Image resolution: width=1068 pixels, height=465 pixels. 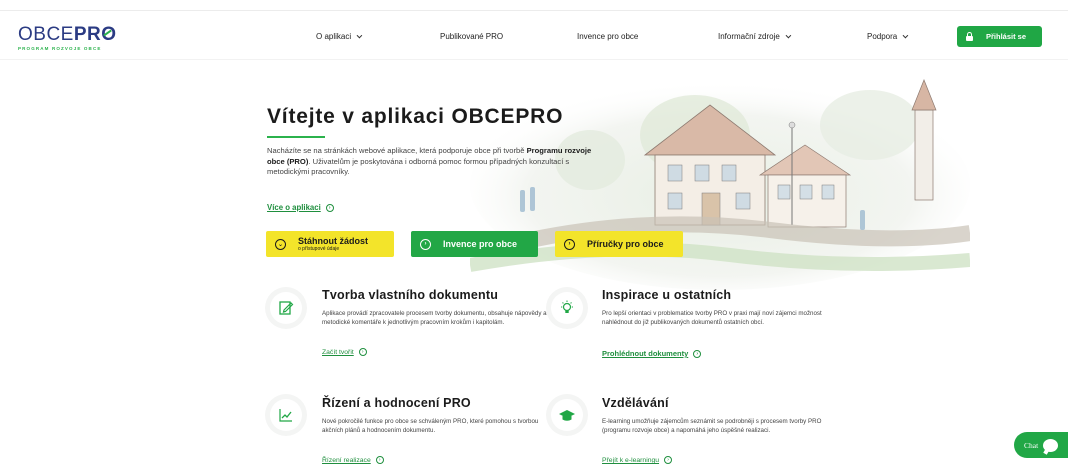 What do you see at coordinates (667, 295) in the screenshot?
I see `feature-title: Inspirace u ostatních` at bounding box center [667, 295].